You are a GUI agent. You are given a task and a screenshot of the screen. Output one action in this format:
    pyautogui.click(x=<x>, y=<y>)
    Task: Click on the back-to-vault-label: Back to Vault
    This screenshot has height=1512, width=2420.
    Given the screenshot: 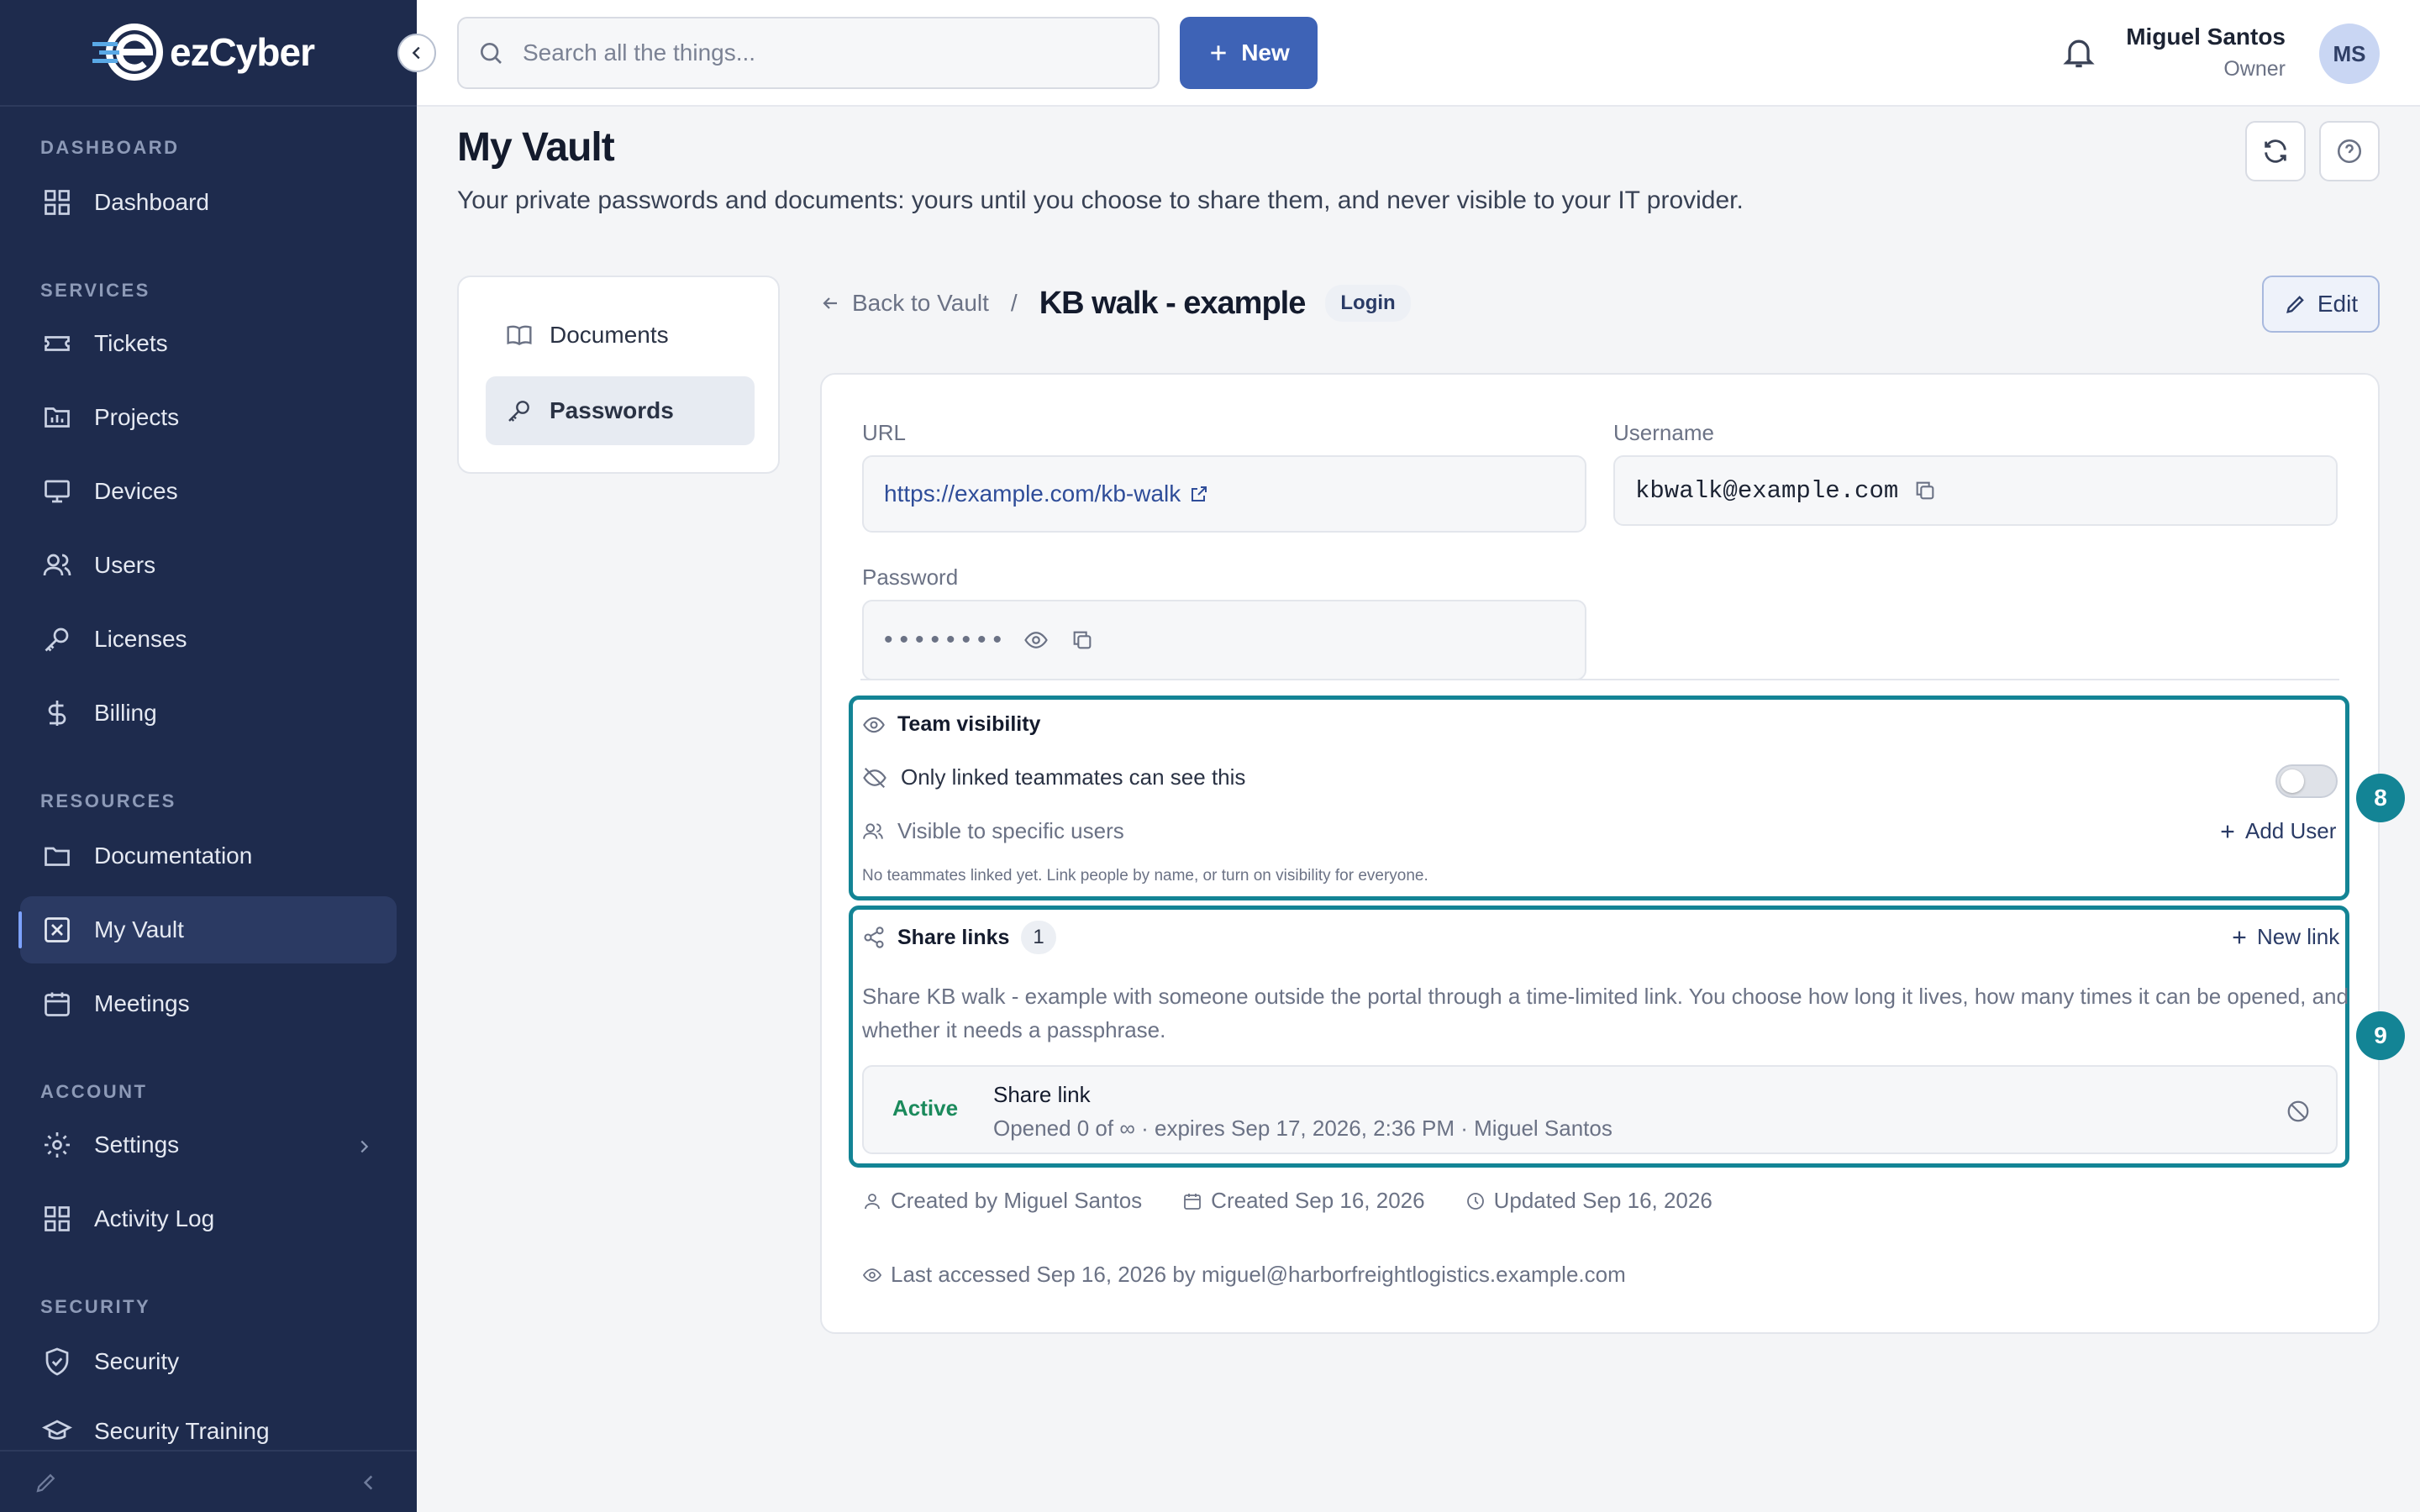 What is the action you would take?
    pyautogui.click(x=921, y=303)
    